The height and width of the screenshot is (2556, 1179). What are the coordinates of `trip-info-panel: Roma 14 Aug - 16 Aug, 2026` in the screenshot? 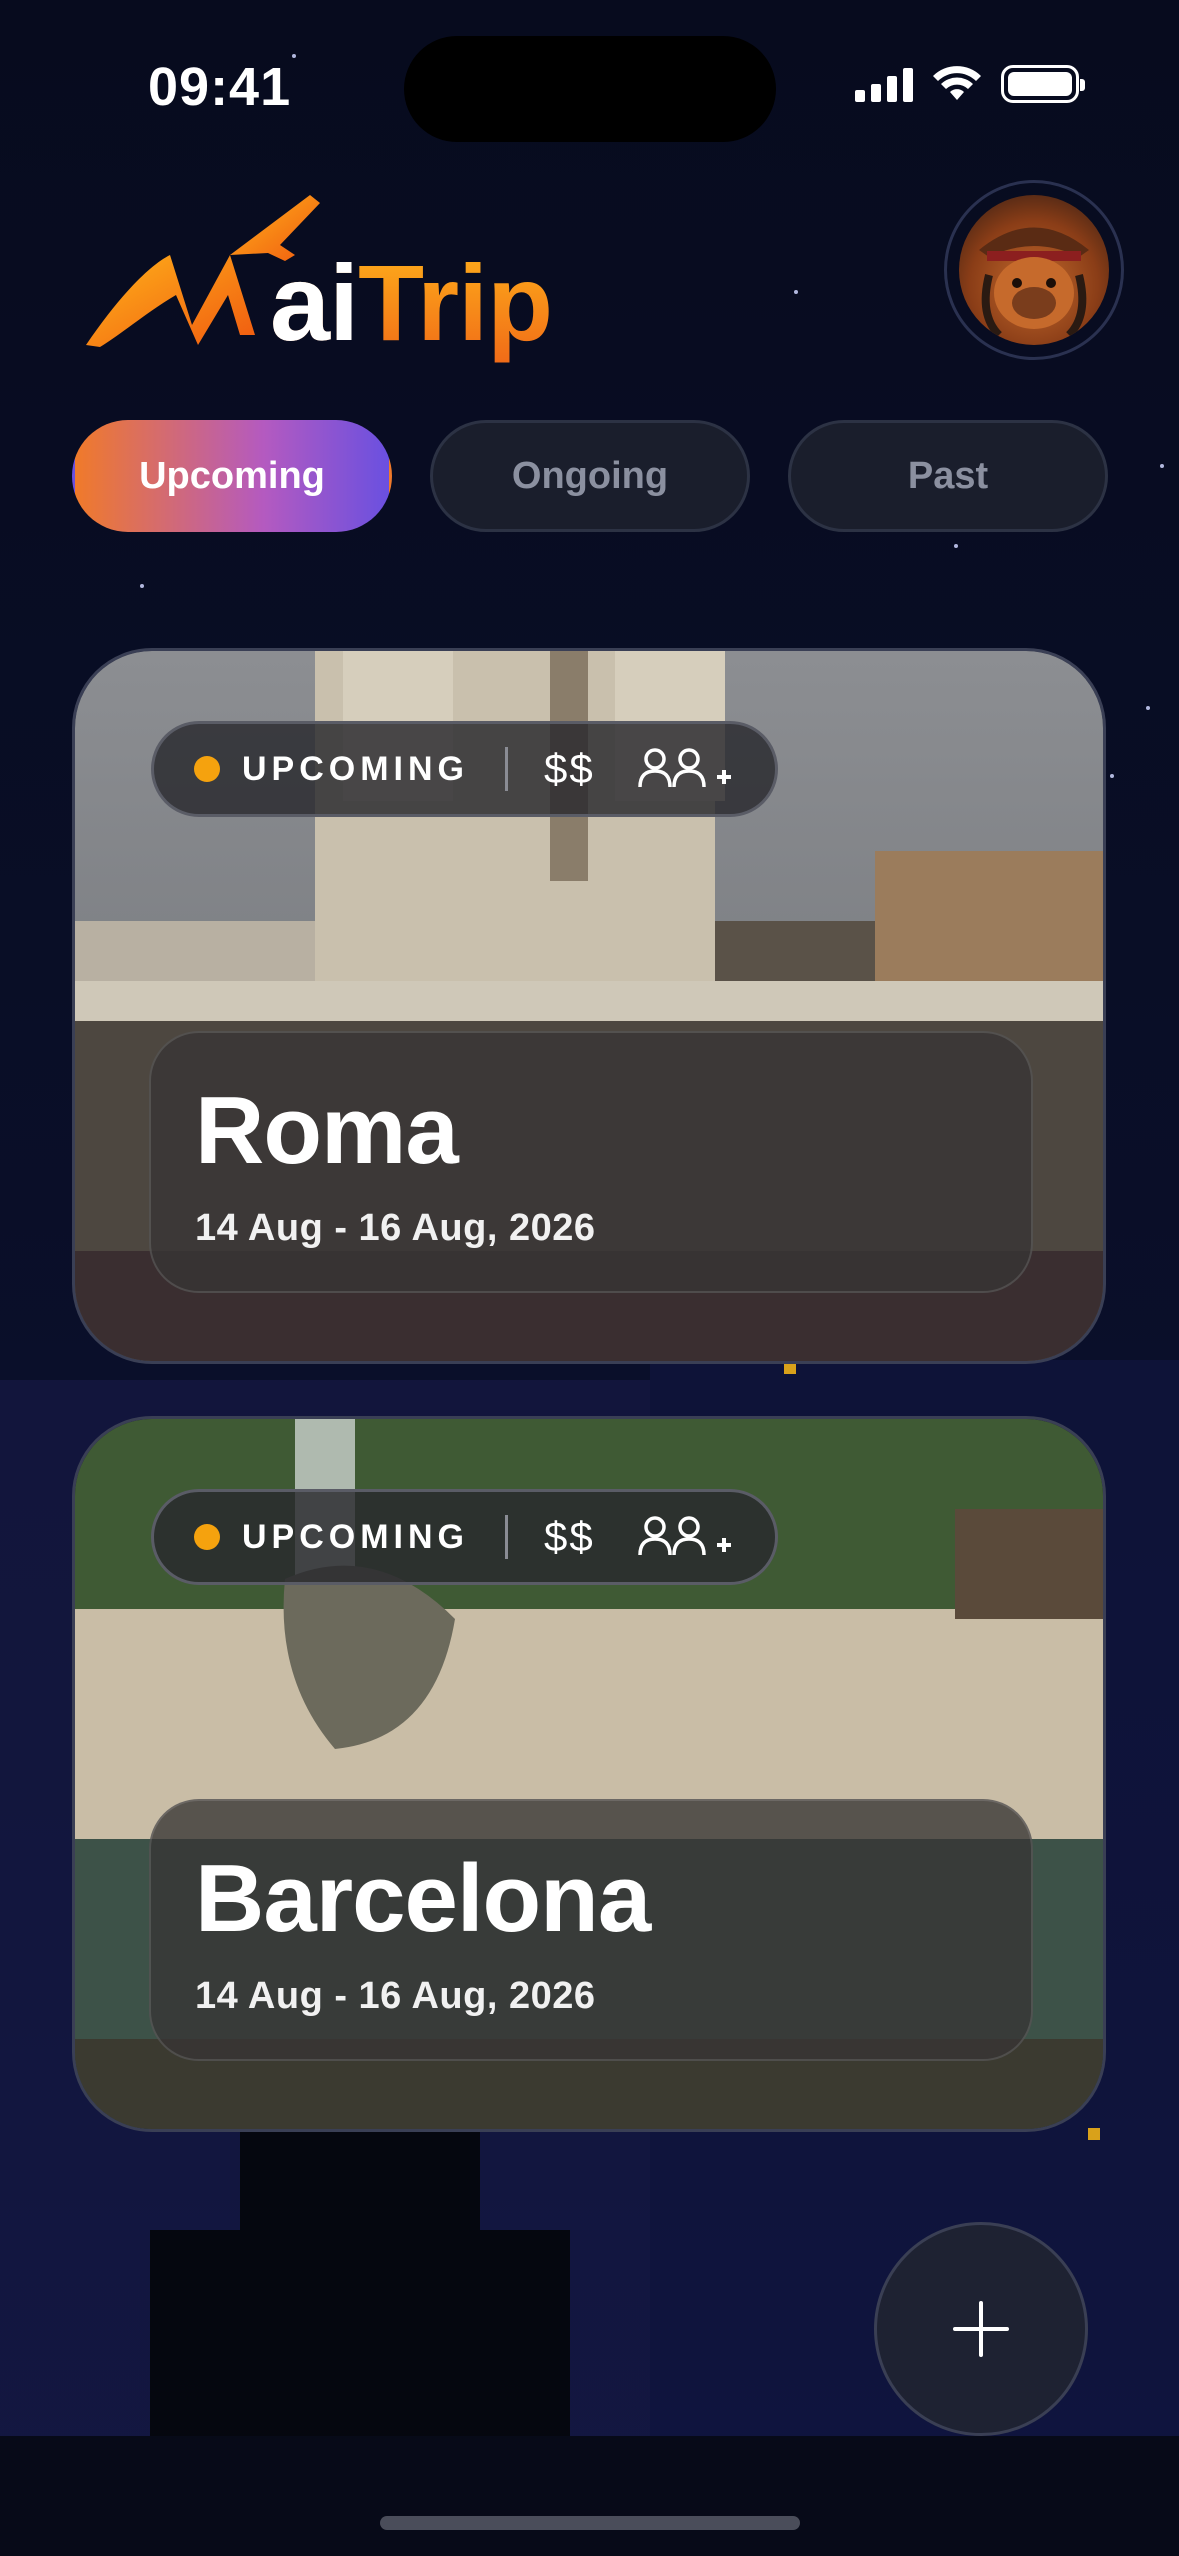 It's located at (591, 1162).